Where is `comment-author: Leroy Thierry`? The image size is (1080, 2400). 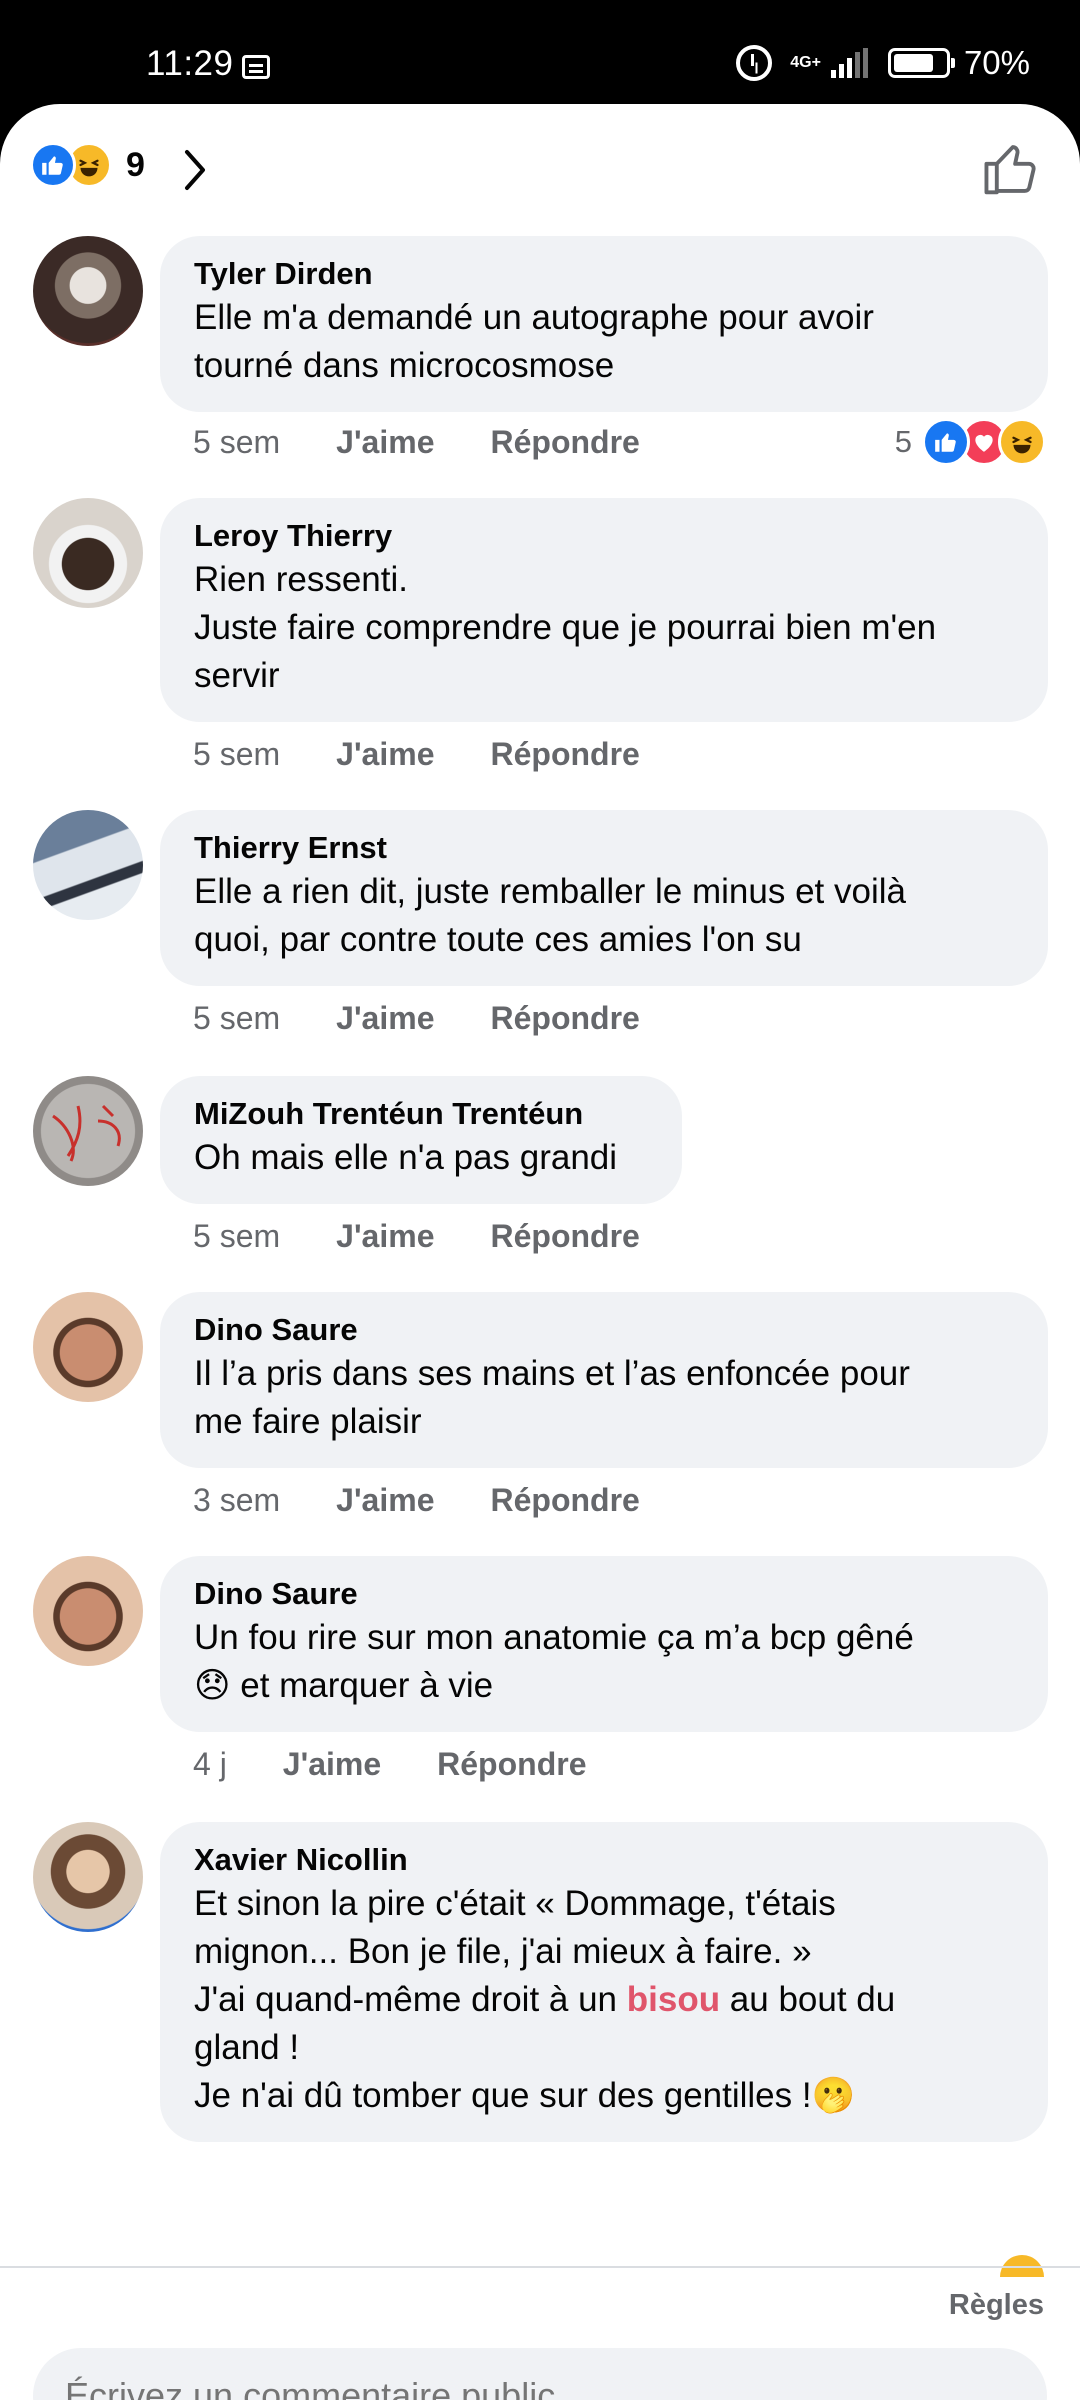
comment-author: Leroy Thierry is located at coordinates (604, 536).